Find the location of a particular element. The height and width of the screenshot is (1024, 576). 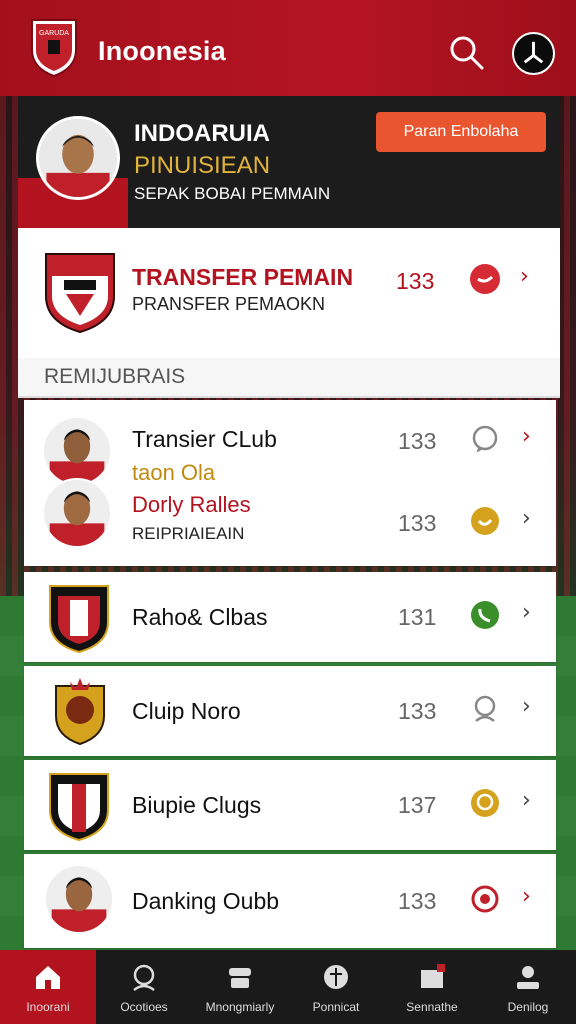

list-item: Biupie Clugs 137 › is located at coordinates (290, 805).